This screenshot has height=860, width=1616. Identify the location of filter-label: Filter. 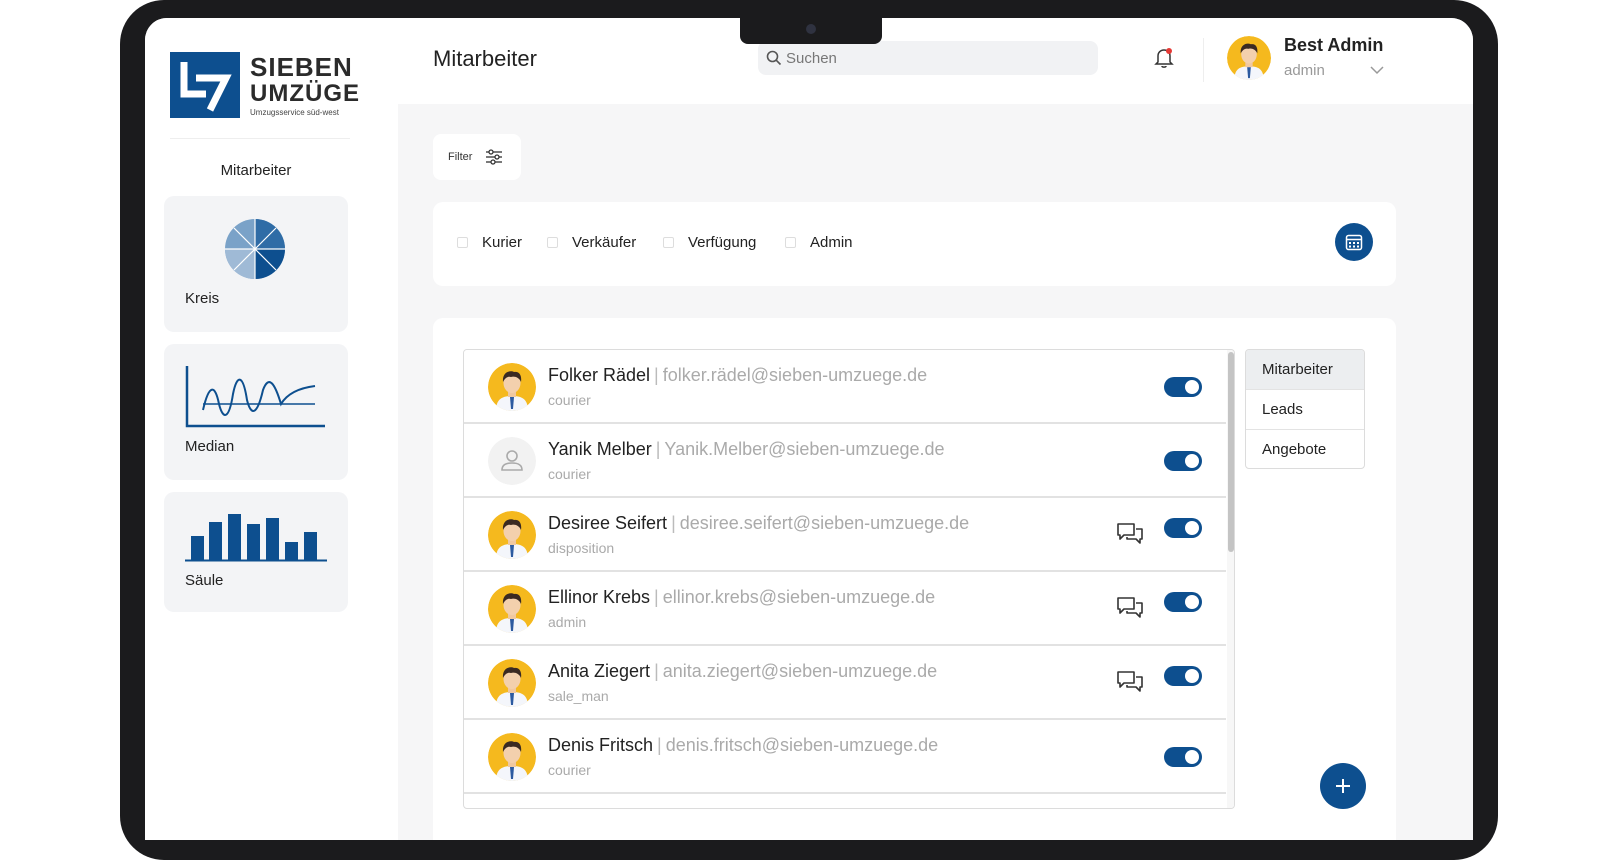
(460, 157).